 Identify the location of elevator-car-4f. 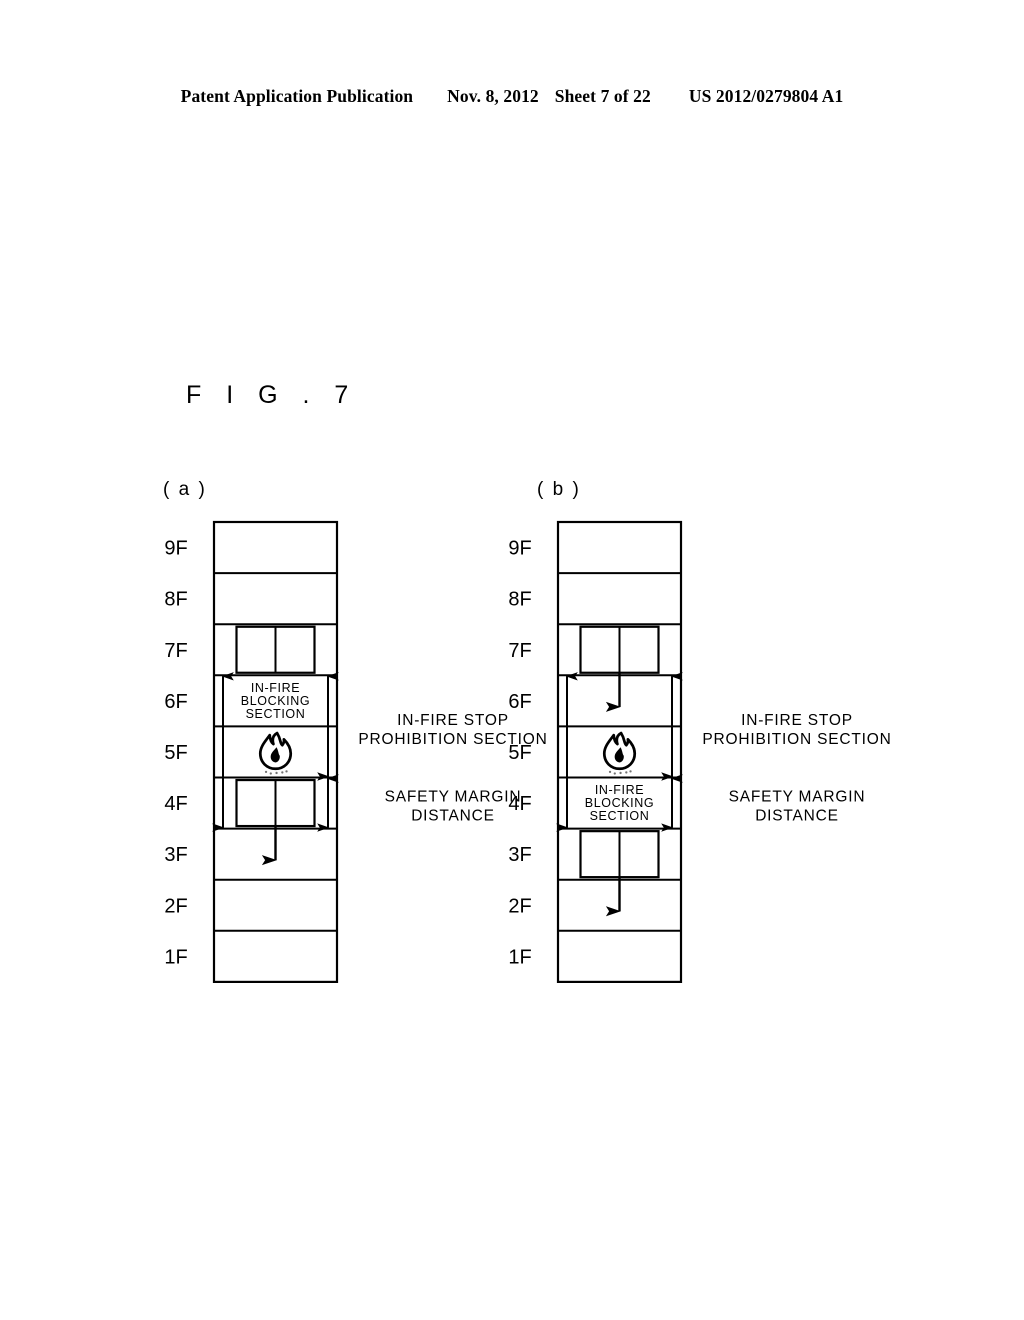
(275, 822).